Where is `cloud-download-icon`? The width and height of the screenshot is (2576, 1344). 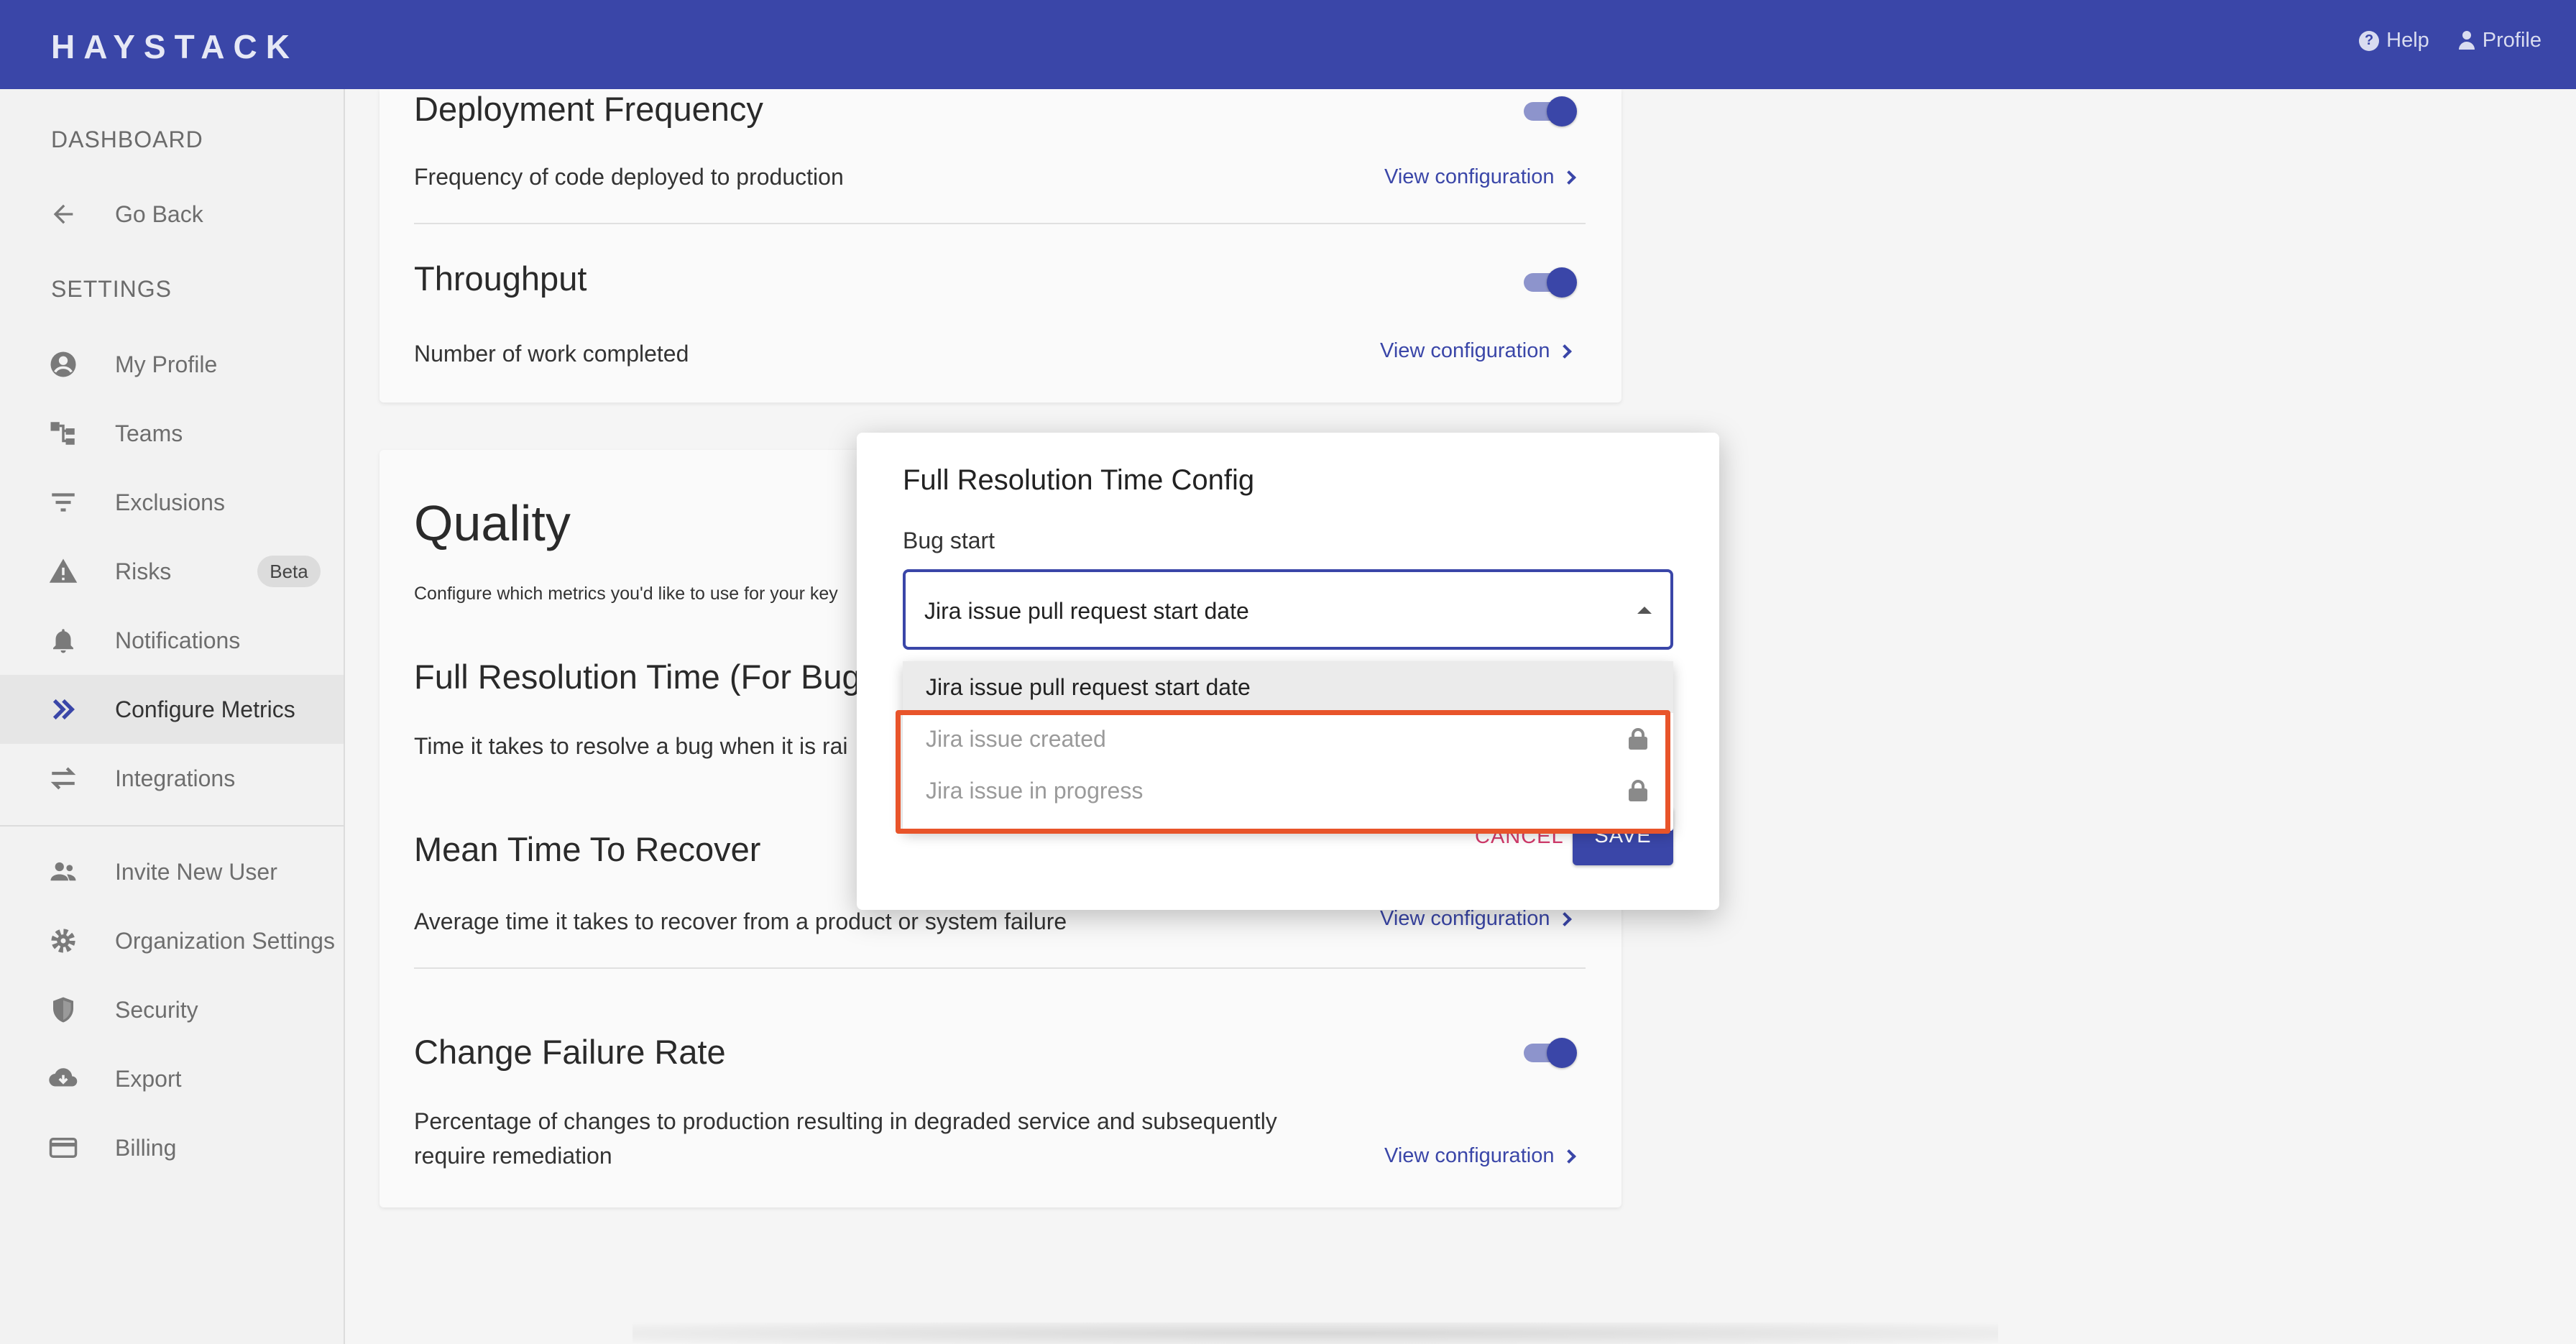 cloud-download-icon is located at coordinates (63, 1079).